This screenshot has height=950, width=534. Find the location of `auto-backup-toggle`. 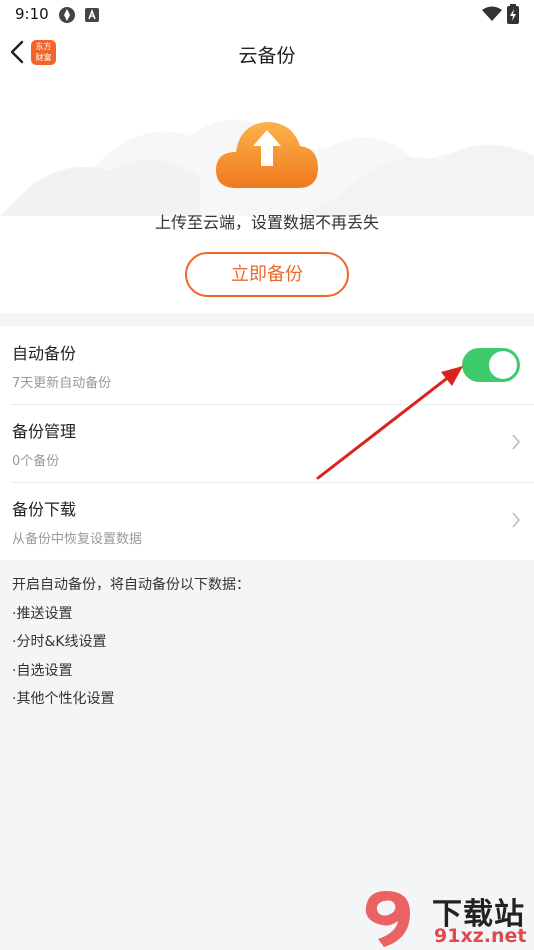

auto-backup-toggle is located at coordinates (491, 365).